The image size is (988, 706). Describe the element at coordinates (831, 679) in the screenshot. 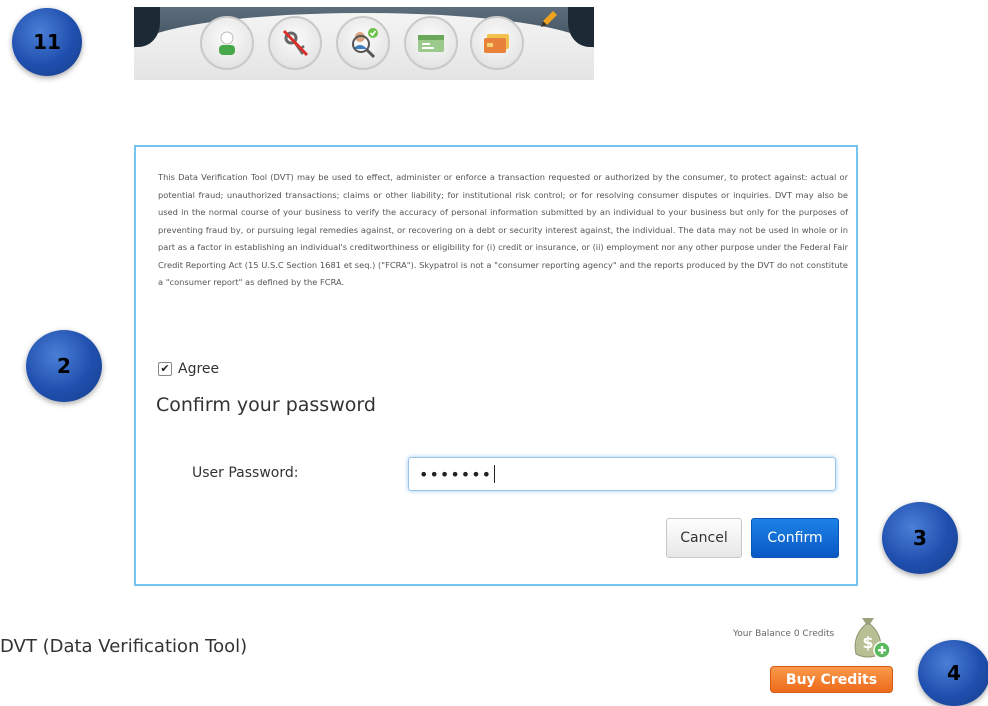

I see `buy-credits-button: Buy Credits` at that location.